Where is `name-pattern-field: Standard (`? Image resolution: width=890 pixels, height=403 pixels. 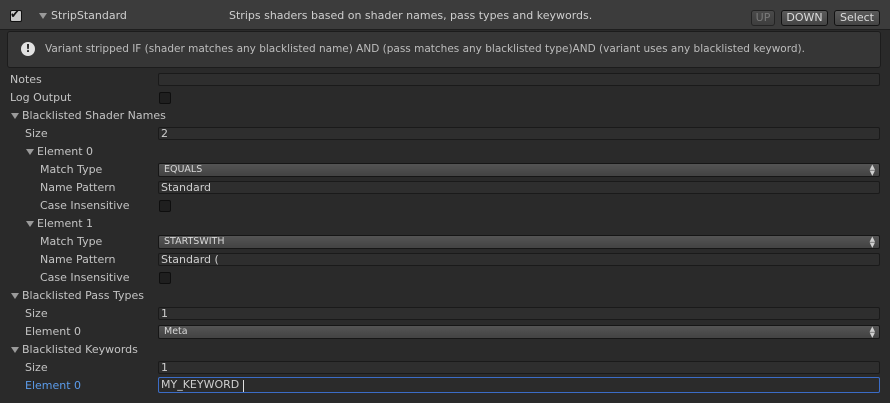
name-pattern-field: Standard ( is located at coordinates (519, 259).